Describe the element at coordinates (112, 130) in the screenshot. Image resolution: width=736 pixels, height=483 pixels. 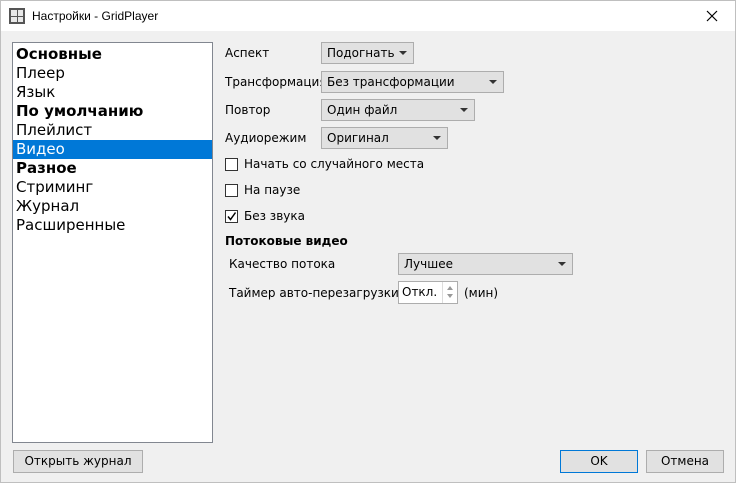
I see `category-playlist: Плейлист` at that location.